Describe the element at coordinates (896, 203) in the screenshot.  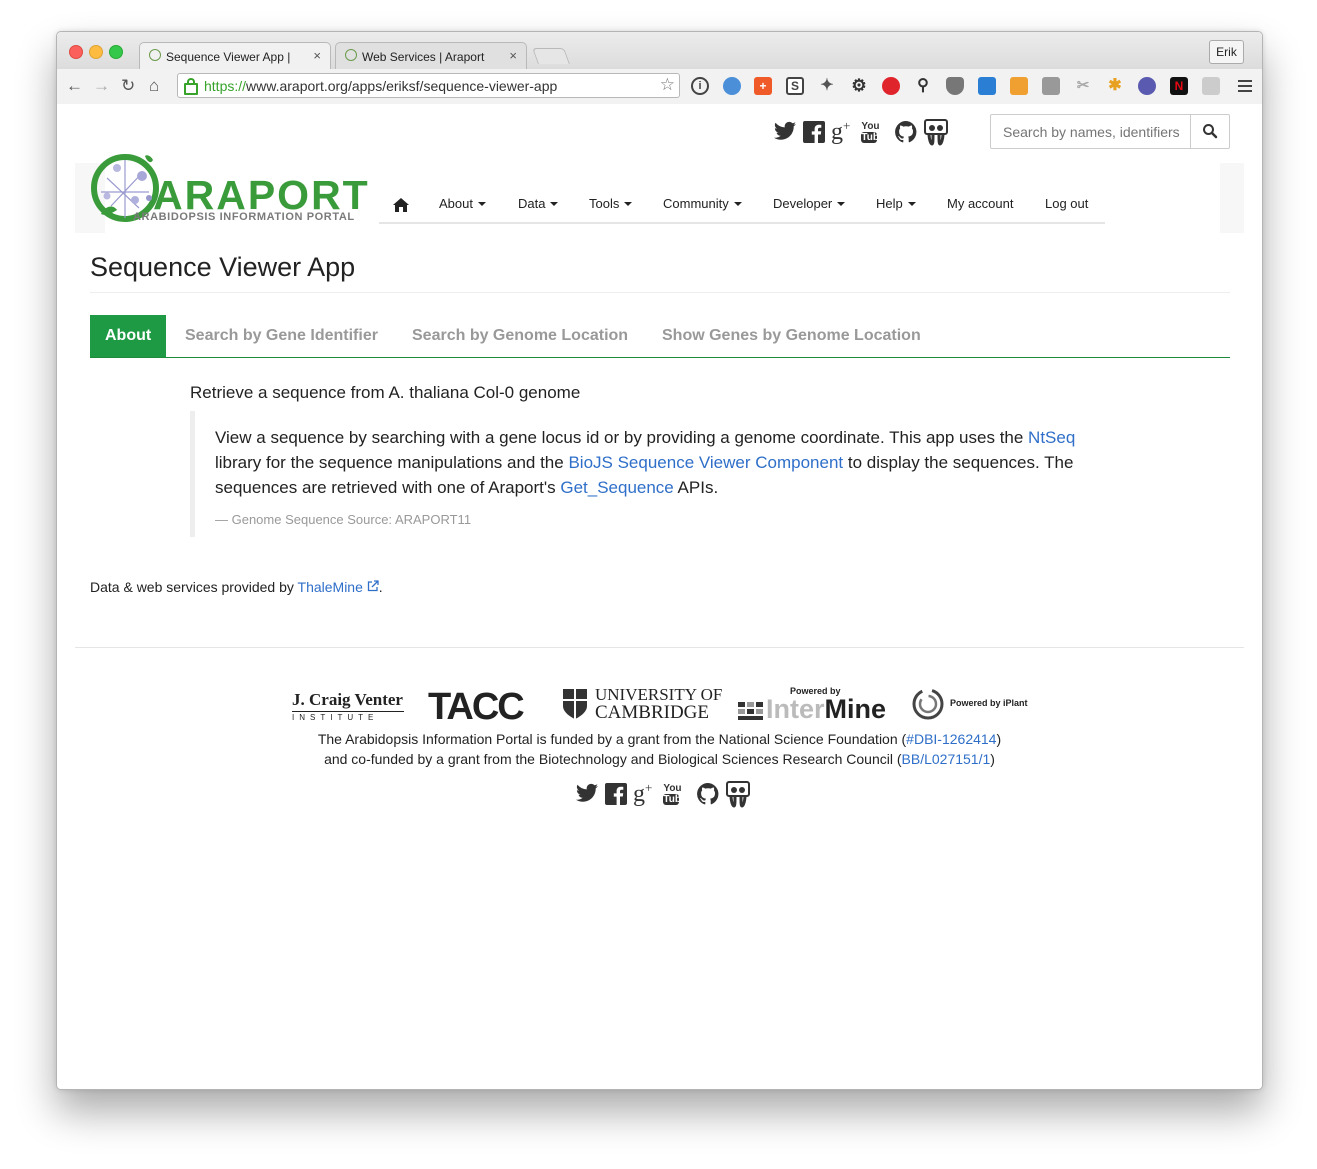
I see `nav-help: Help` at that location.